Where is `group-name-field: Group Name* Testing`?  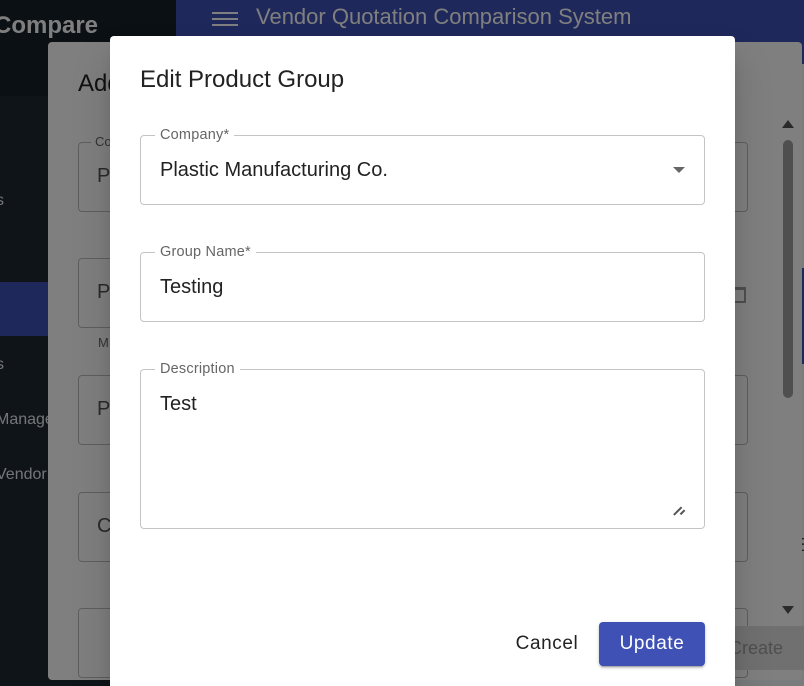
group-name-field: Group Name* Testing is located at coordinates (422, 283).